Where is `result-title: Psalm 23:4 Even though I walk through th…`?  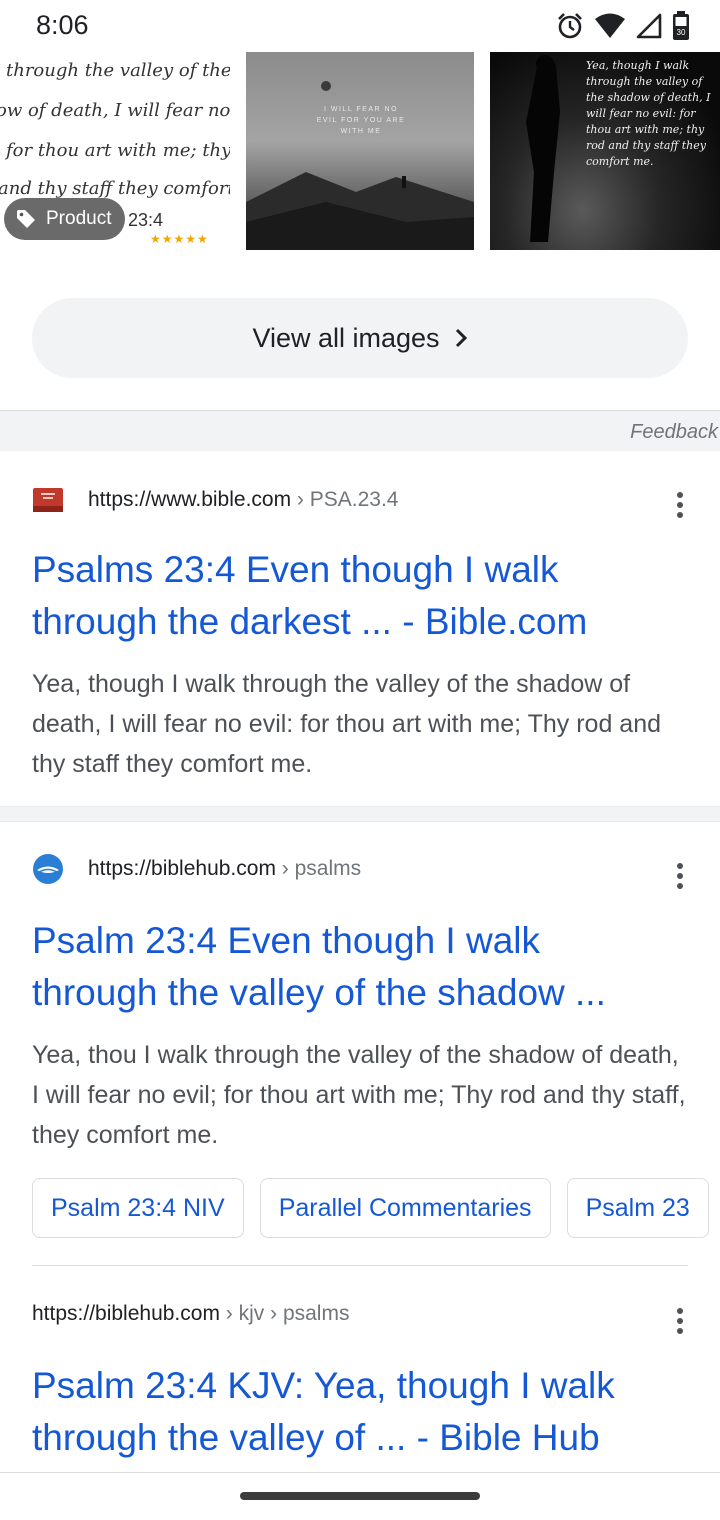
result-title: Psalm 23:4 Even though I walk through th… is located at coordinates (362, 967).